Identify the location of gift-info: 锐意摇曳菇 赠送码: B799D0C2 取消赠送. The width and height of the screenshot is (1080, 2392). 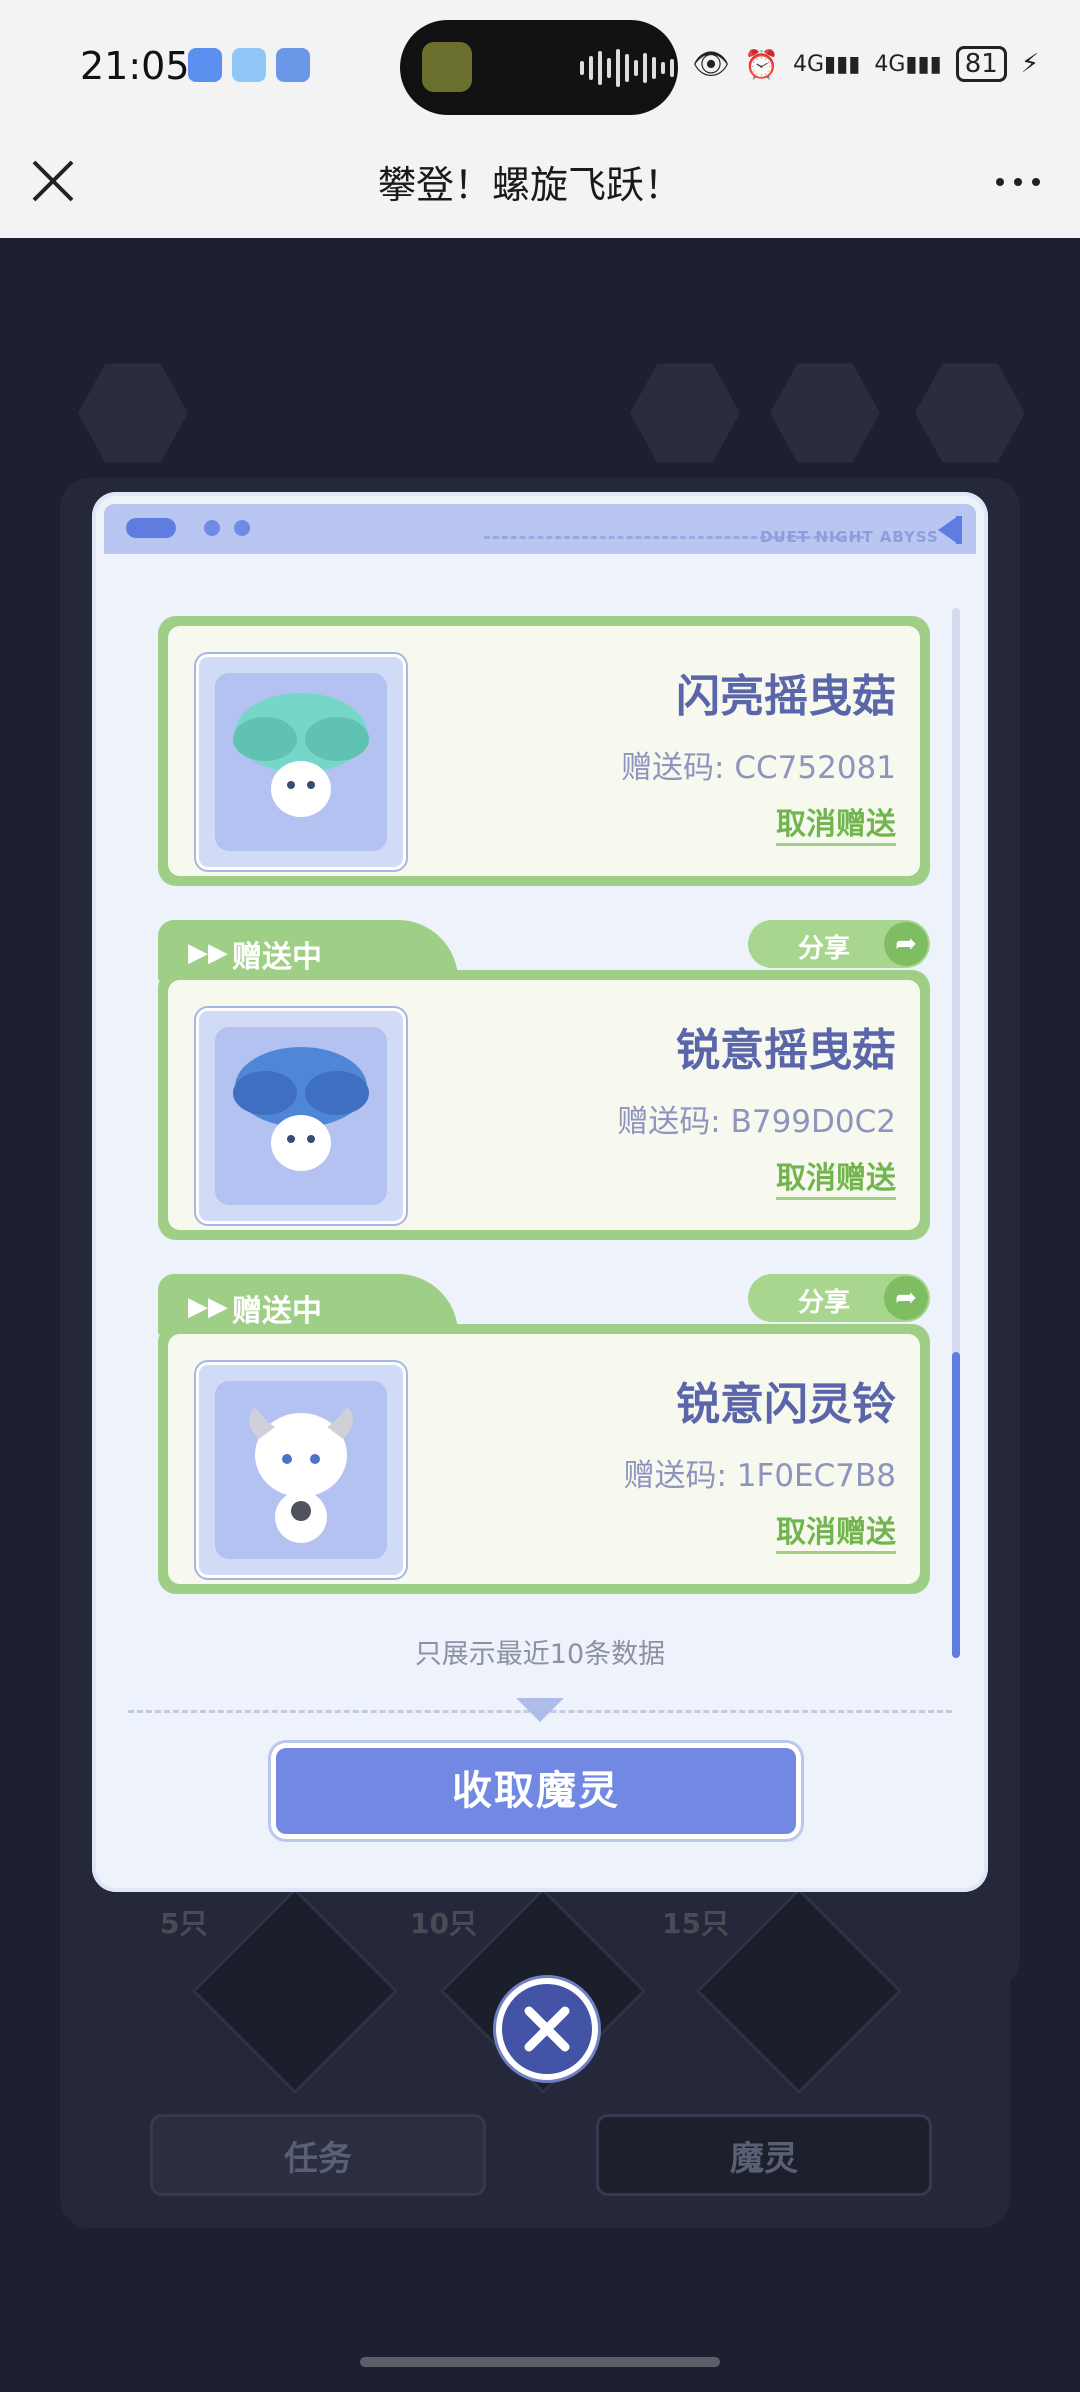
(646, 1102).